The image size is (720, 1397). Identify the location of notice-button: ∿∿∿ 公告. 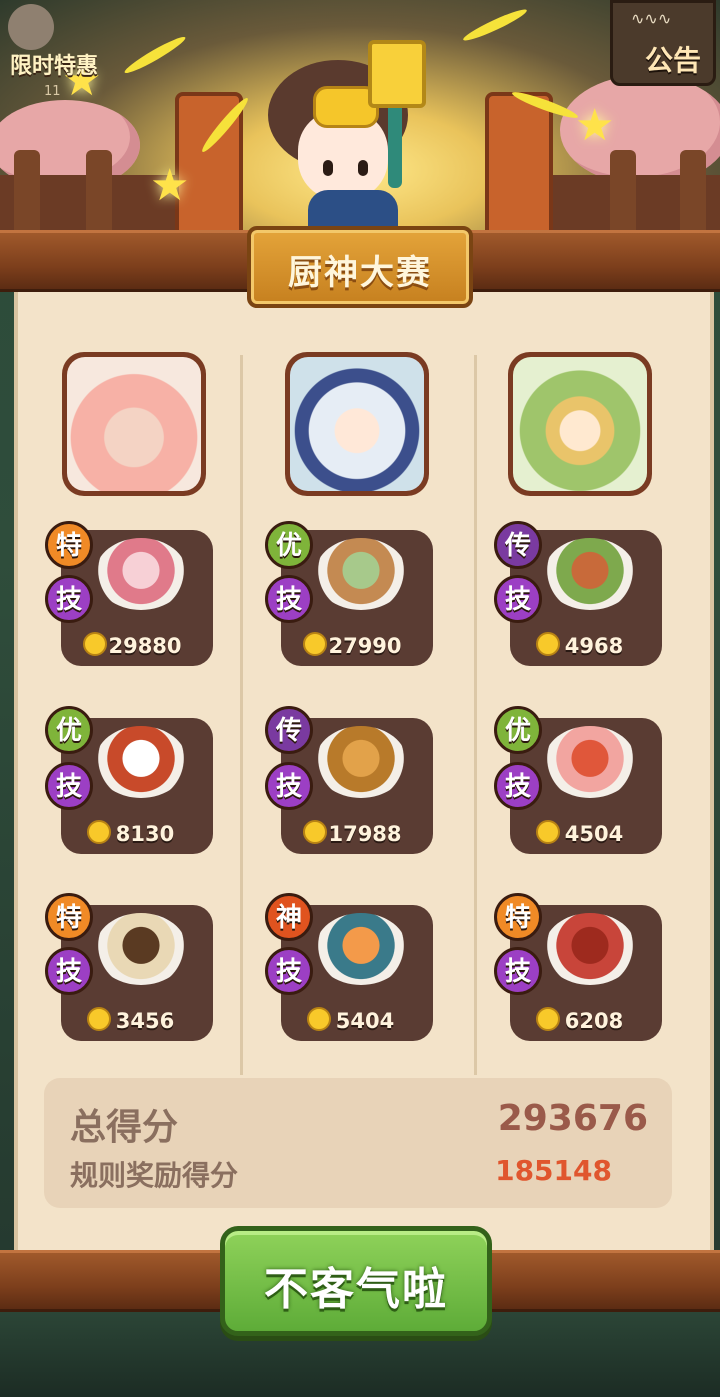
(663, 43).